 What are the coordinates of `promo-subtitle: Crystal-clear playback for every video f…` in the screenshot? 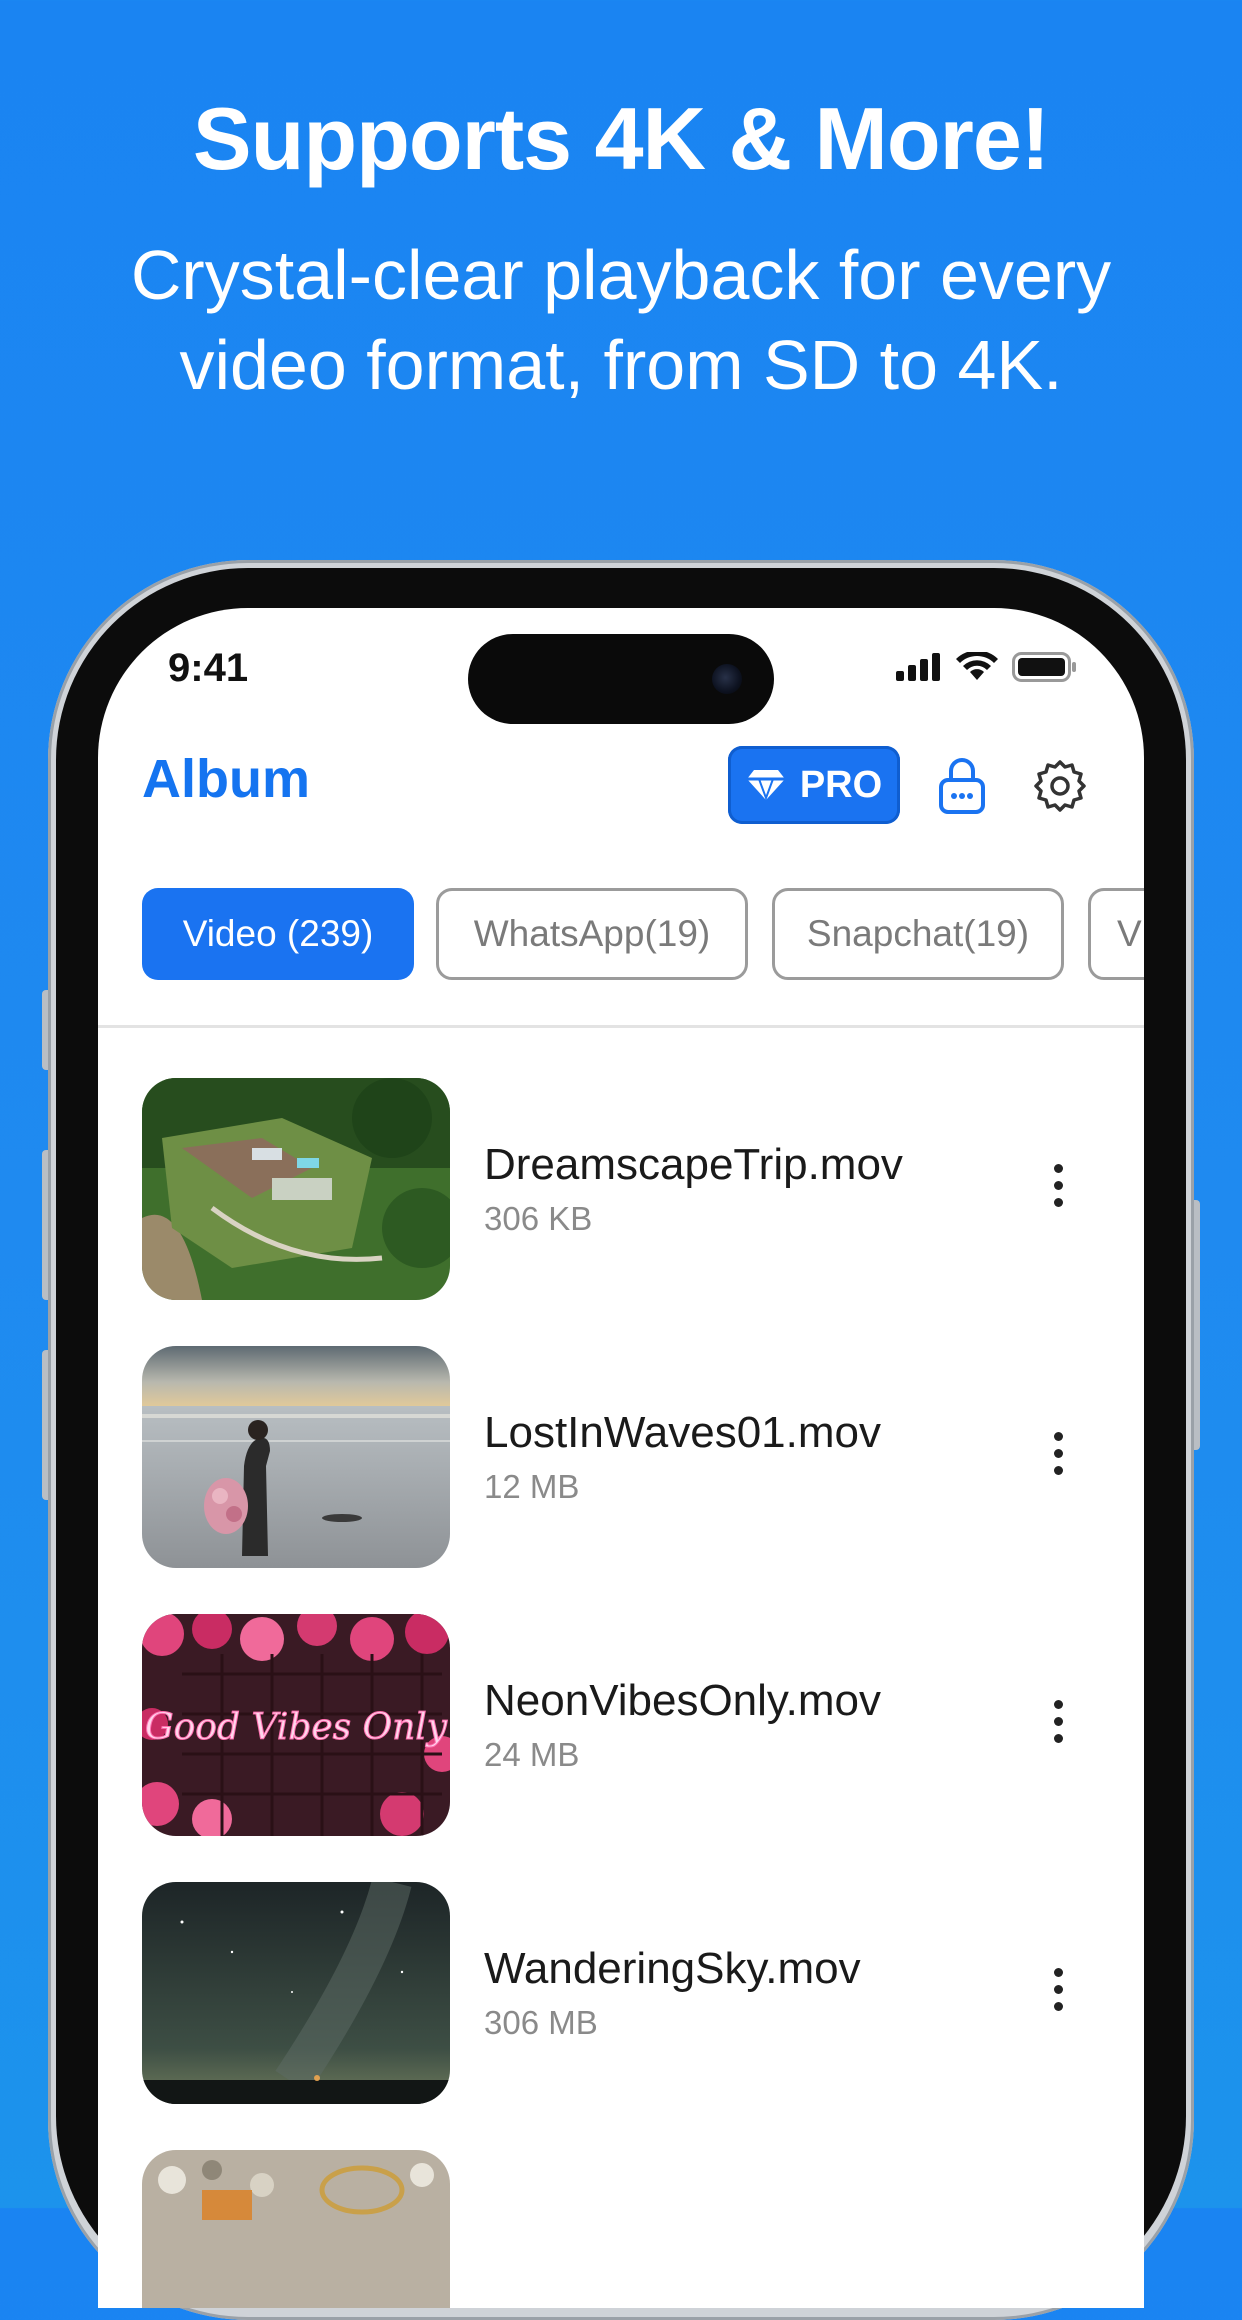 It's located at (621, 320).